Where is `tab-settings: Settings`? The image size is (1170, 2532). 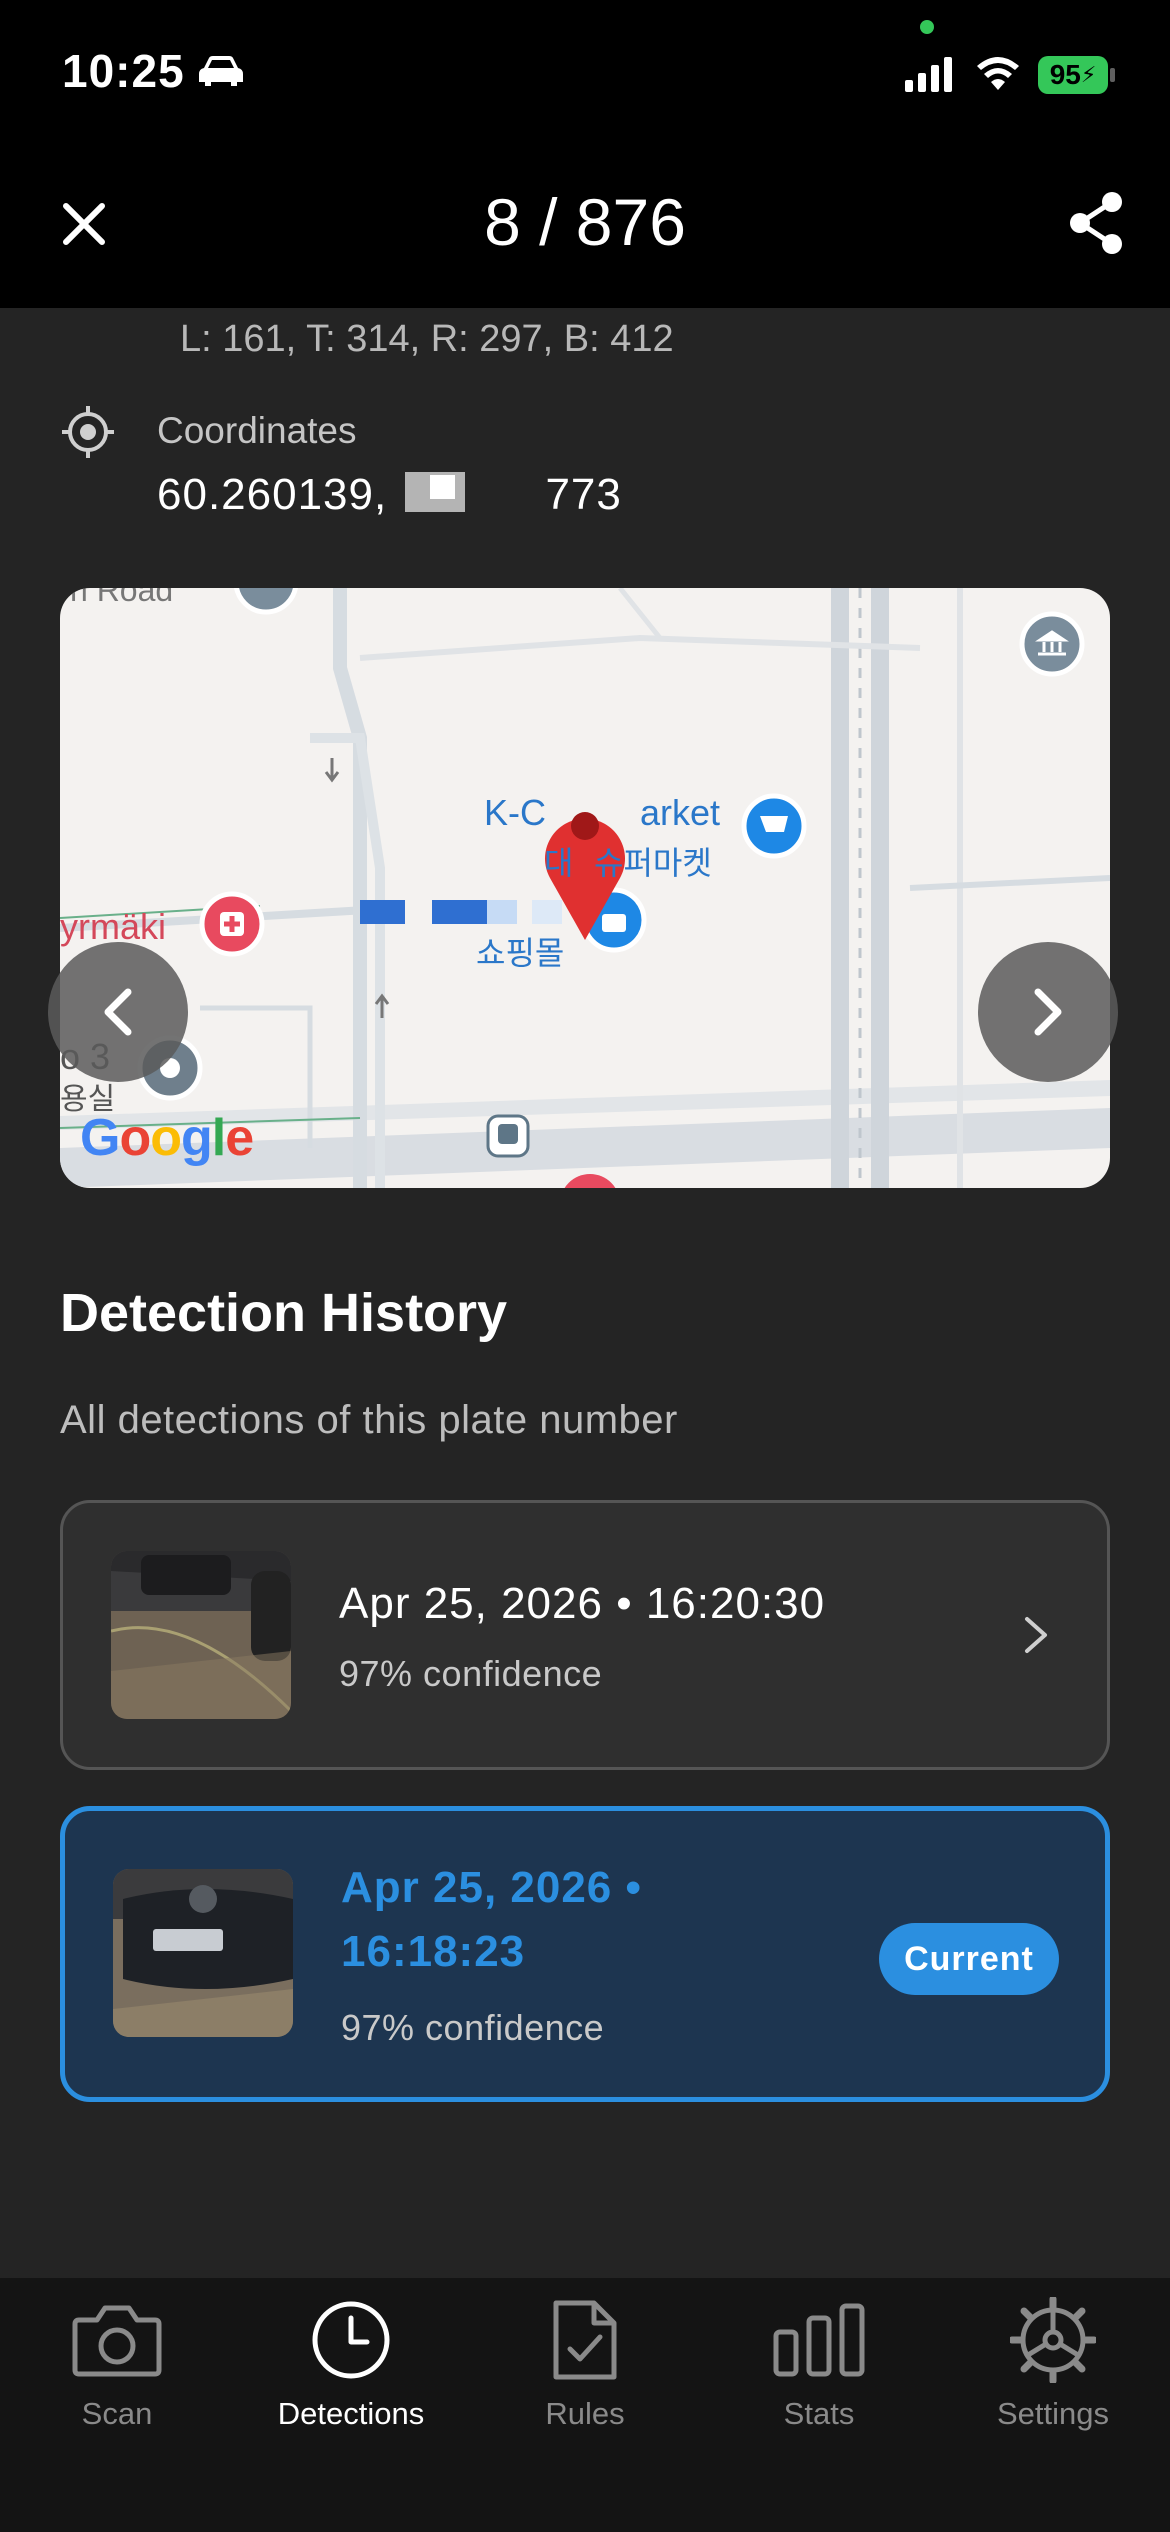 tab-settings: Settings is located at coordinates (1053, 2378).